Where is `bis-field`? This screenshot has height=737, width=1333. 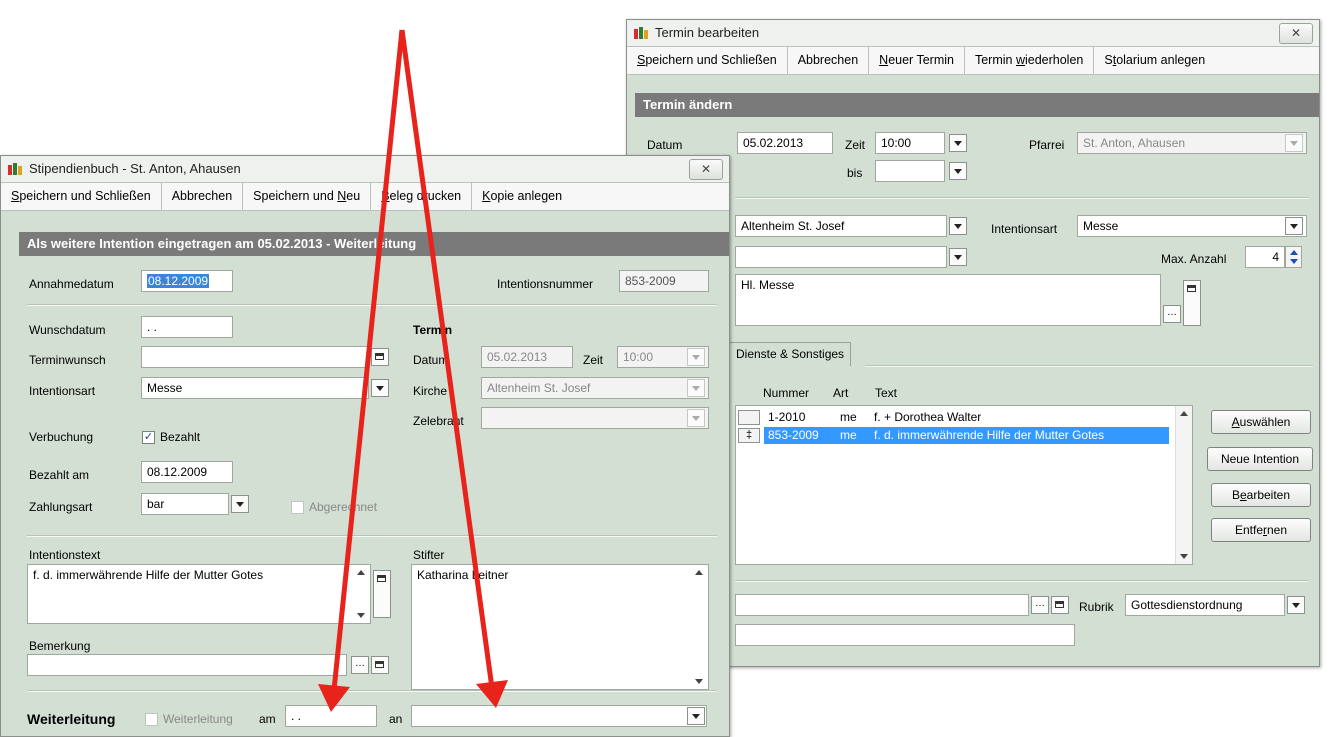
bis-field is located at coordinates (910, 171).